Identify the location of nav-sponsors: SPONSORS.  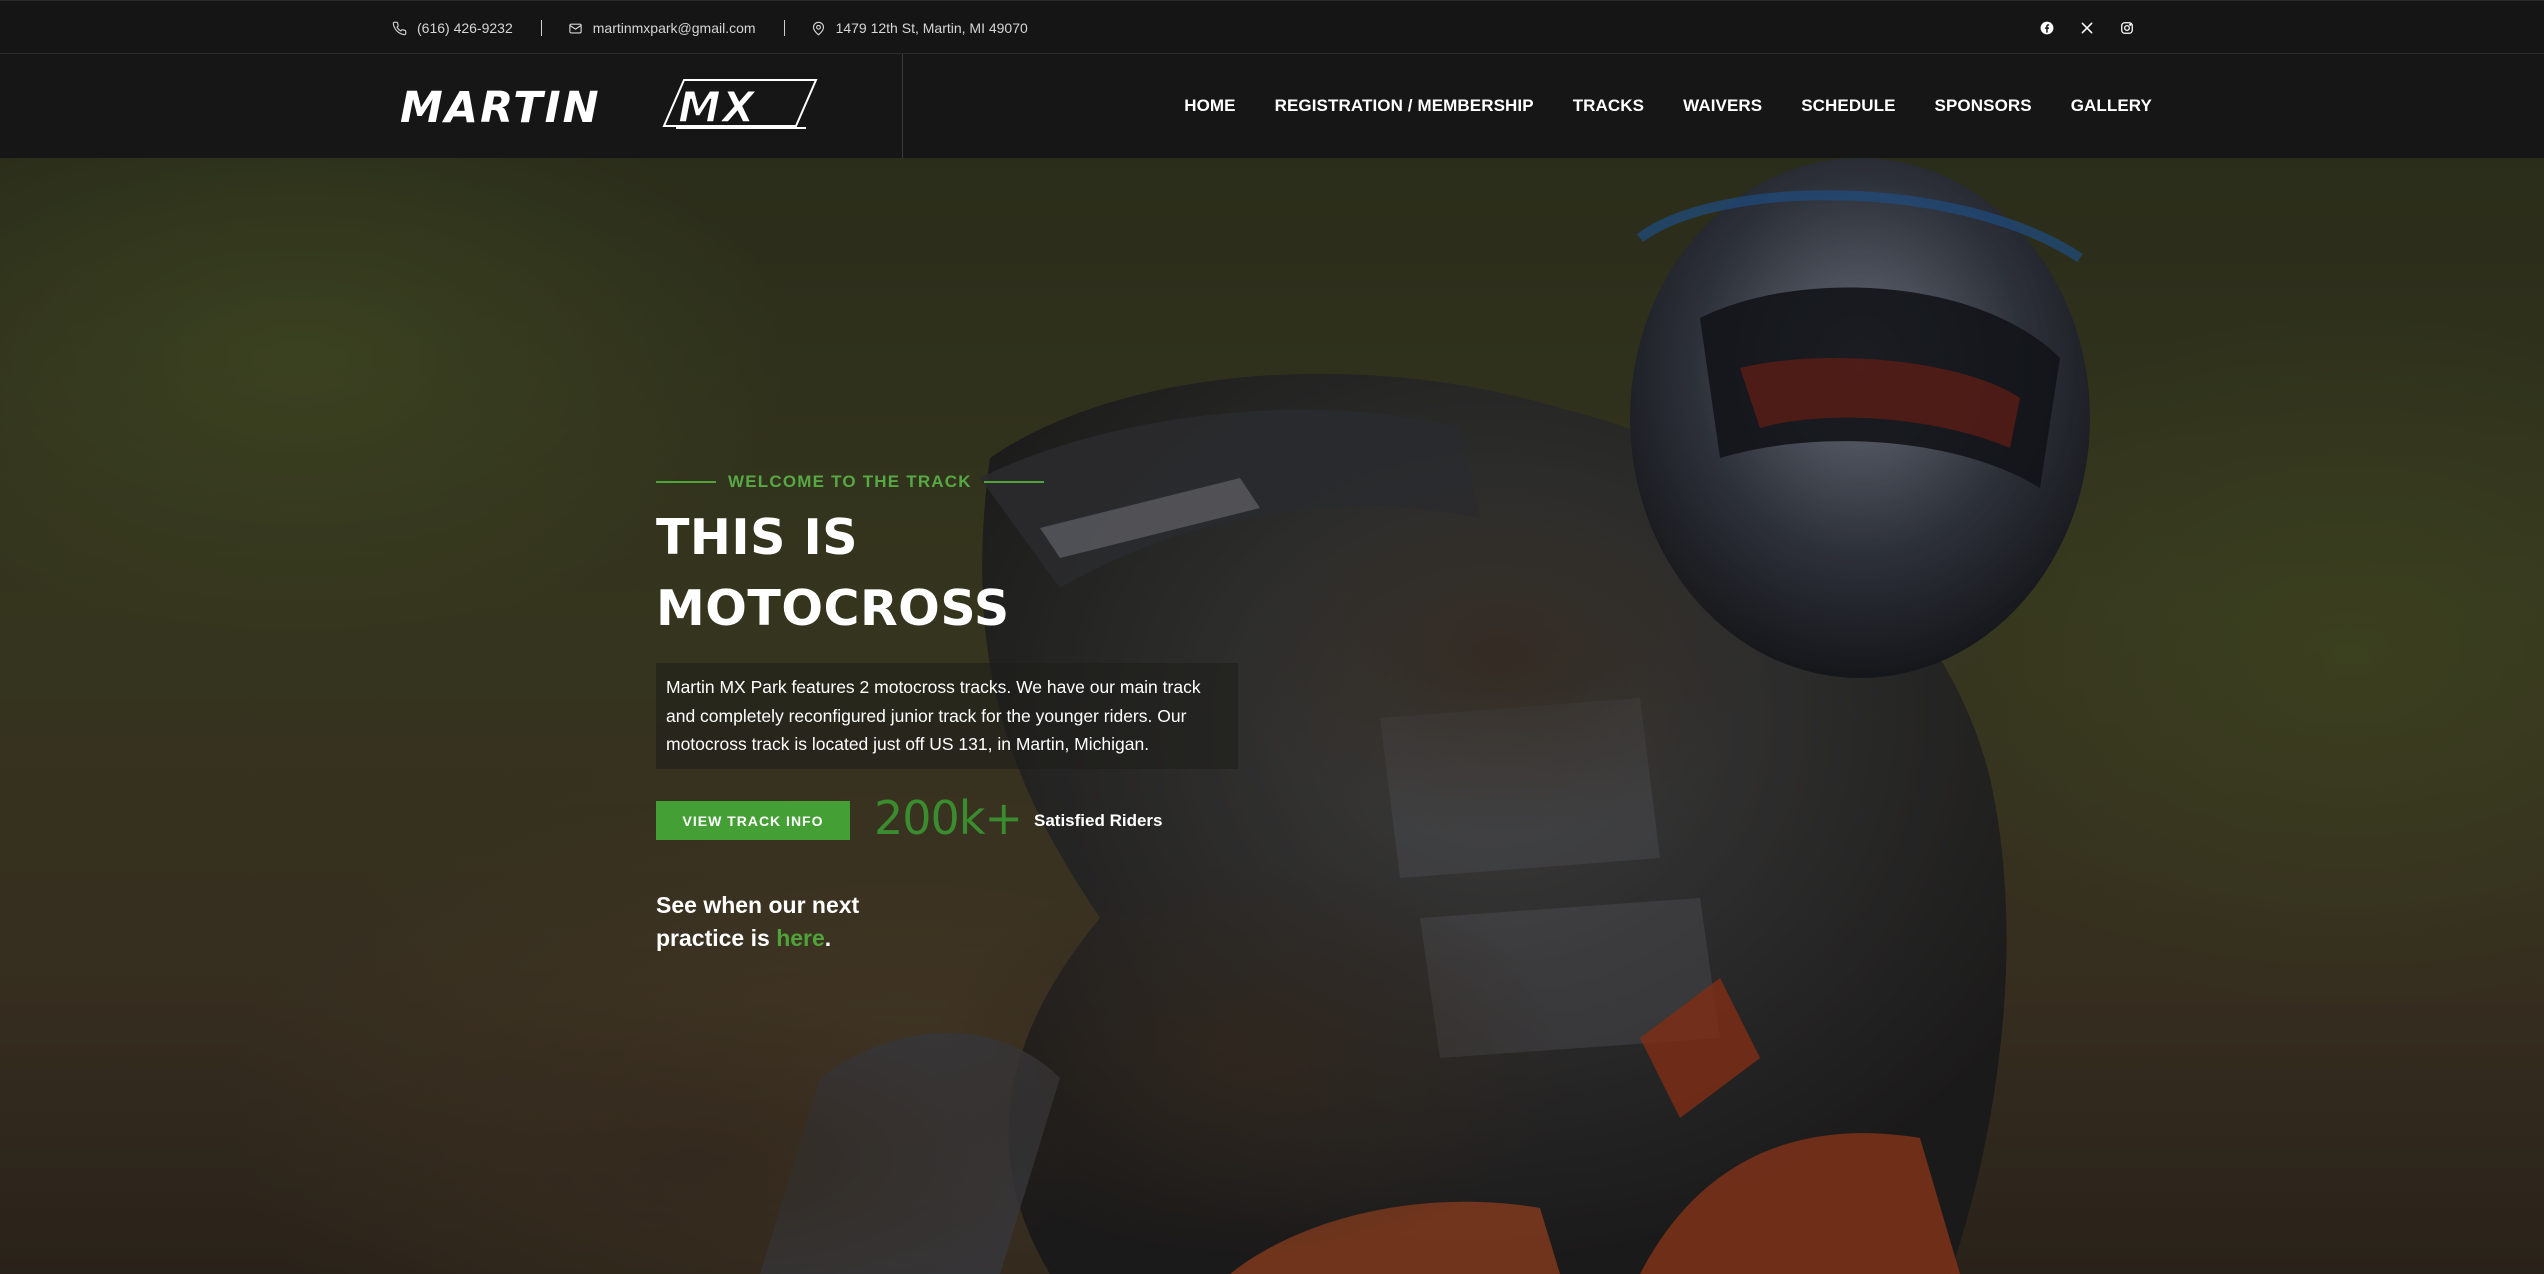
(1983, 106).